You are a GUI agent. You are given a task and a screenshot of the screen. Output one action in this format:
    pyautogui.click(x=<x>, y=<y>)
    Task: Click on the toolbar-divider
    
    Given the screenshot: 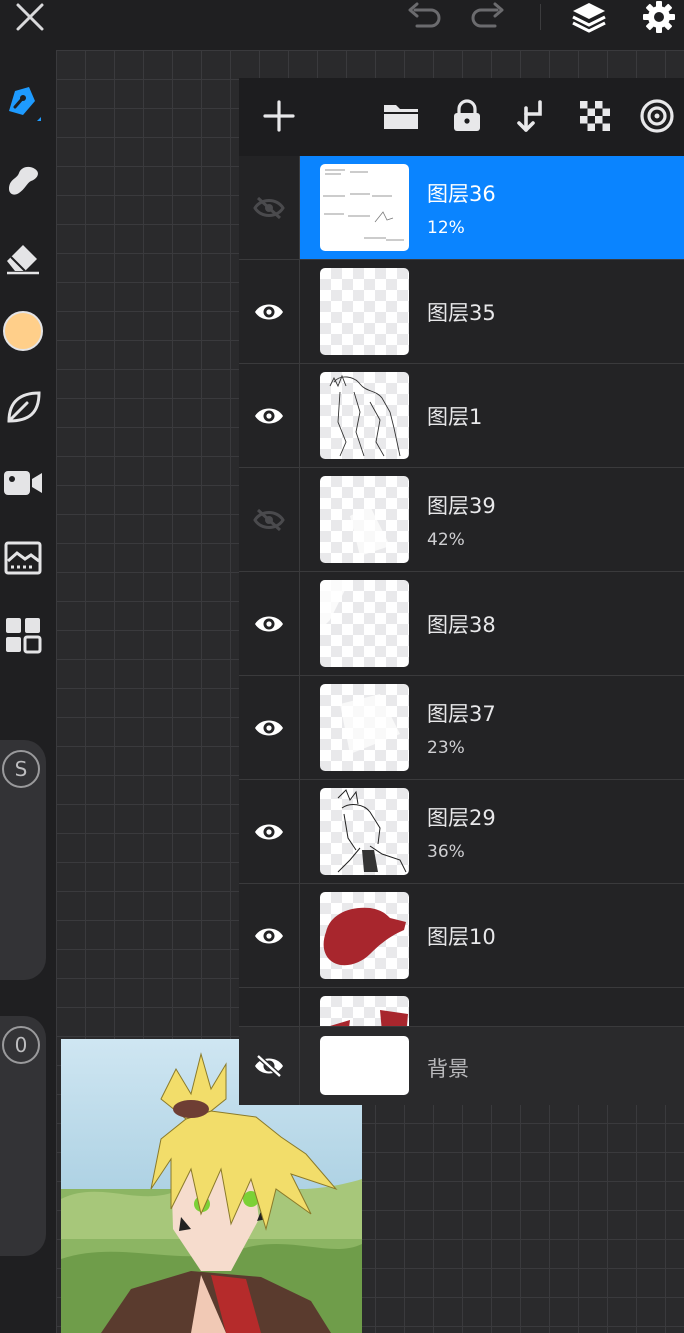 What is the action you would take?
    pyautogui.click(x=540, y=17)
    